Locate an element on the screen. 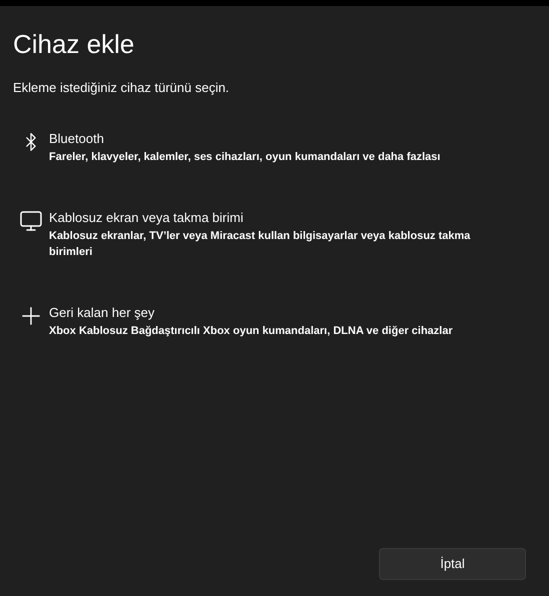  option-description: Kablosuz ekranlar, TV’ler veya Miracast kullan bilgisayarlar veya kablosuz takma birimleri is located at coordinates (260, 244).